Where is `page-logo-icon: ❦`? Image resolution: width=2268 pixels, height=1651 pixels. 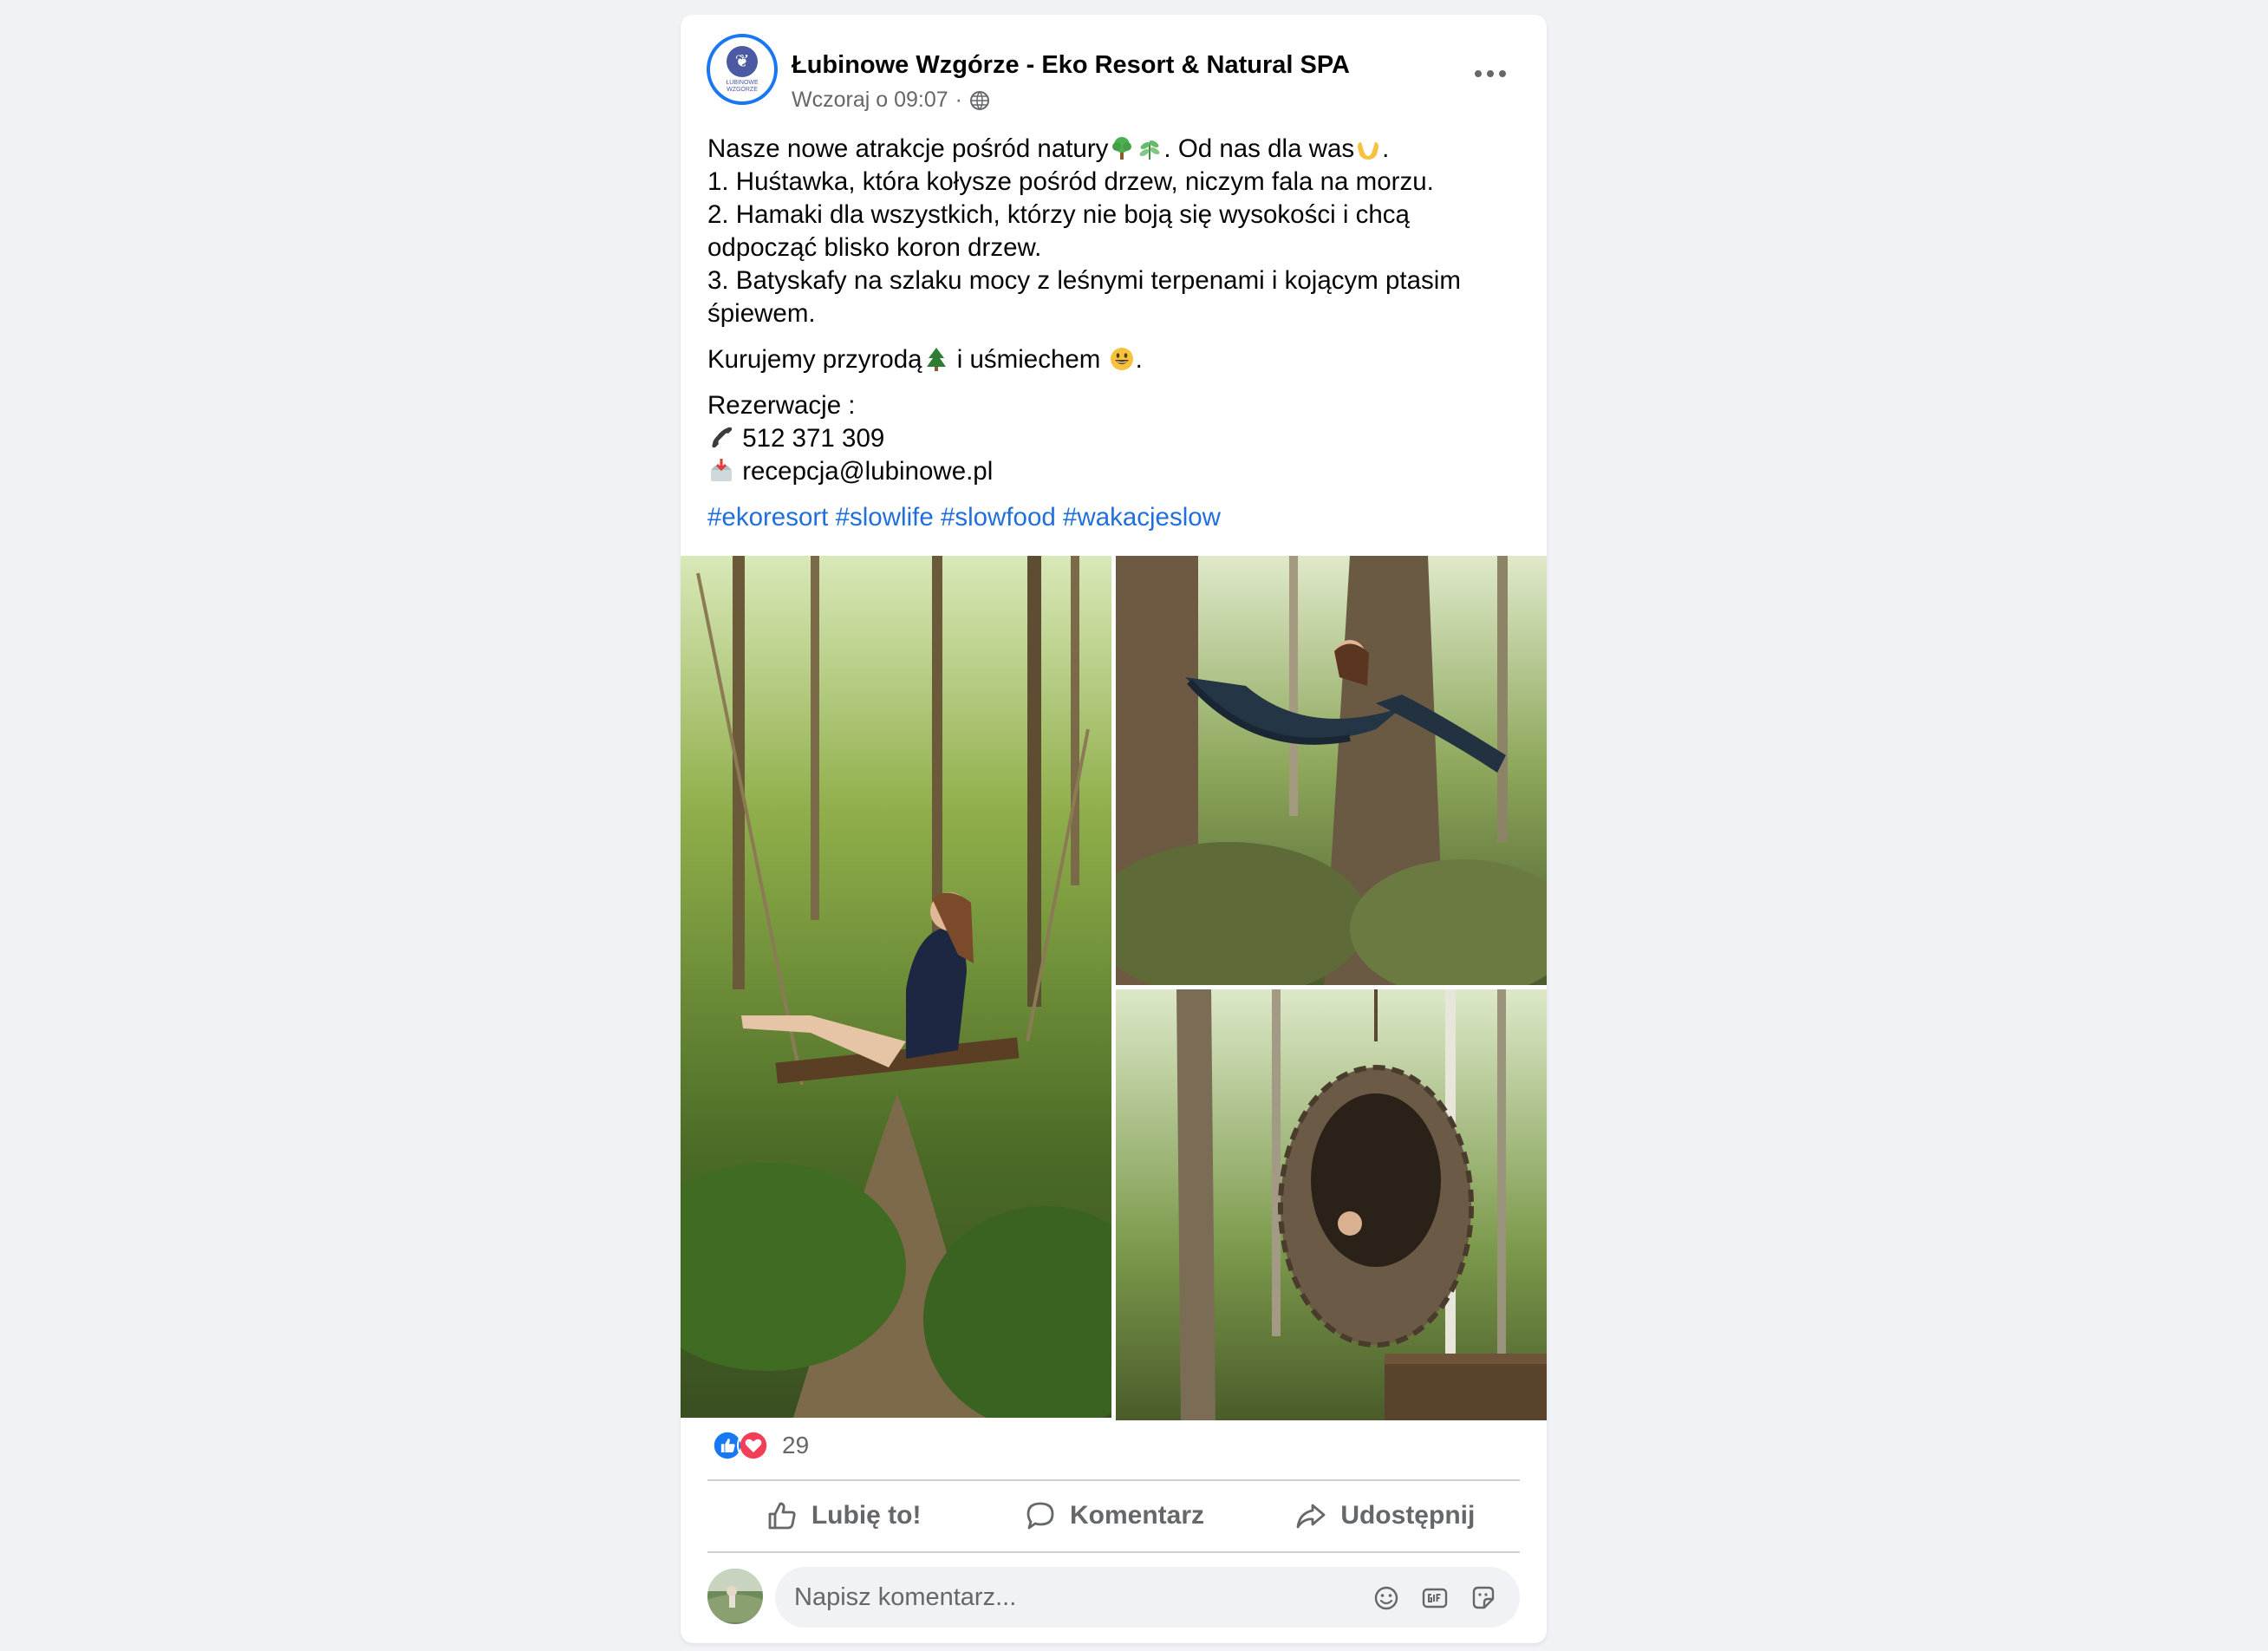 page-logo-icon: ❦ is located at coordinates (742, 61).